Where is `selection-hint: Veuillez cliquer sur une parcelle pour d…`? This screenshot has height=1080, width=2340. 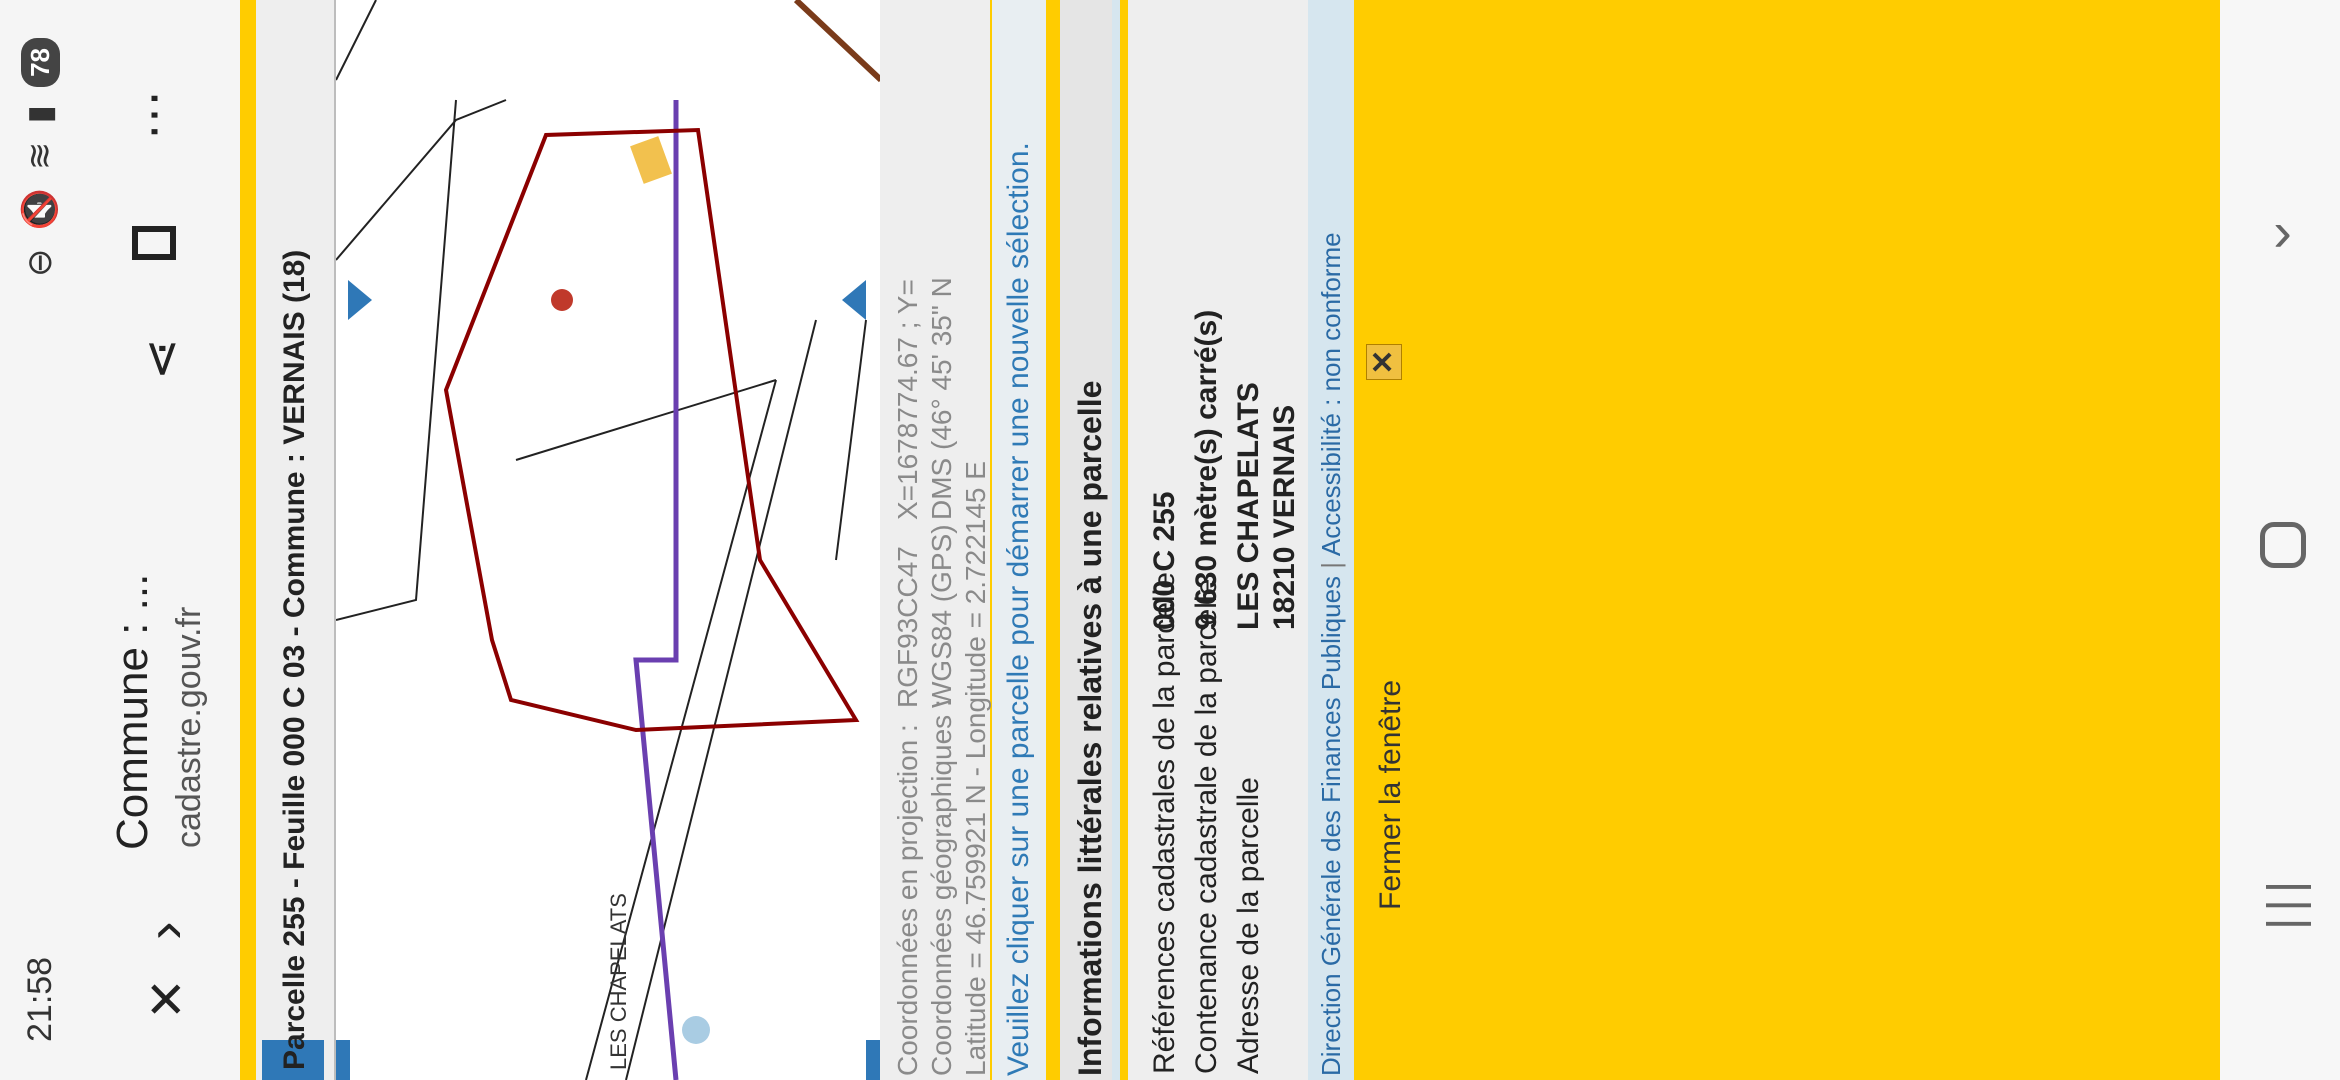
selection-hint: Veuillez cliquer sur une parcelle pour d… is located at coordinates (1019, 540).